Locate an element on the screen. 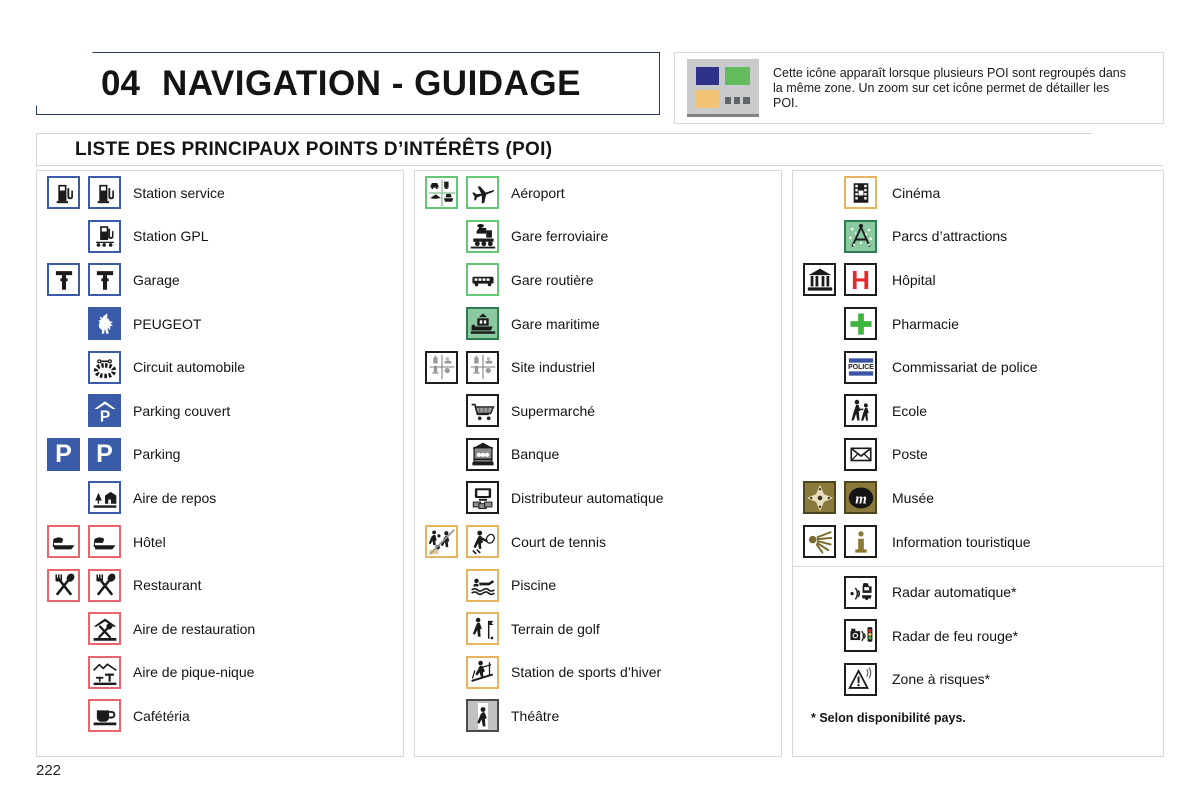  poi-row: Restaurant is located at coordinates (220, 585).